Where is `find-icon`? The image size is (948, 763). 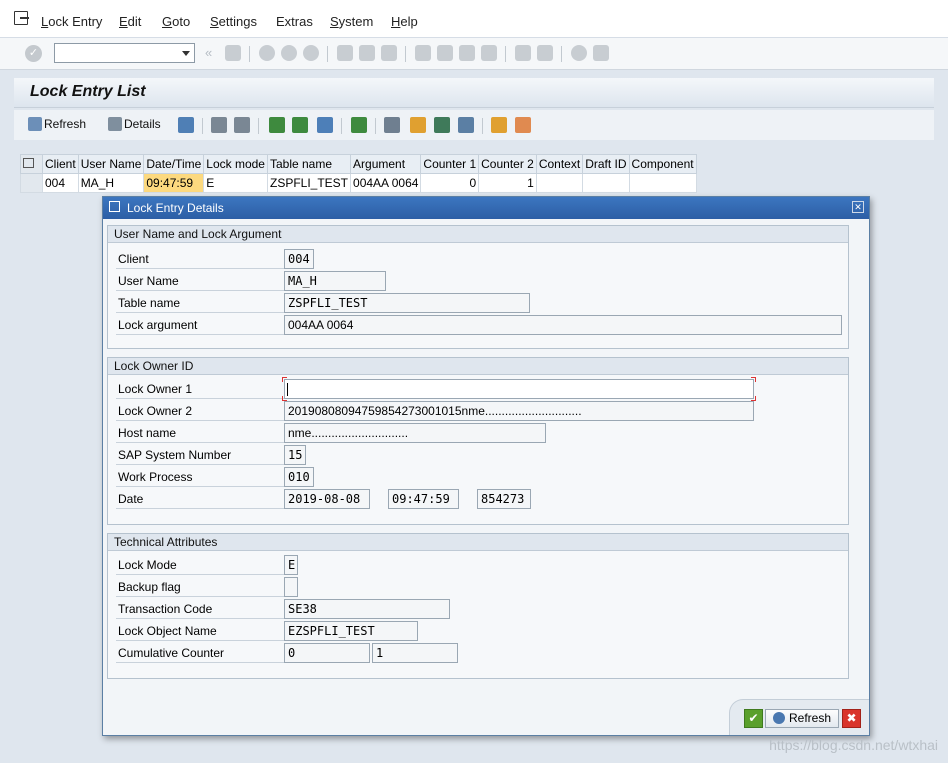
find-icon is located at coordinates (367, 53).